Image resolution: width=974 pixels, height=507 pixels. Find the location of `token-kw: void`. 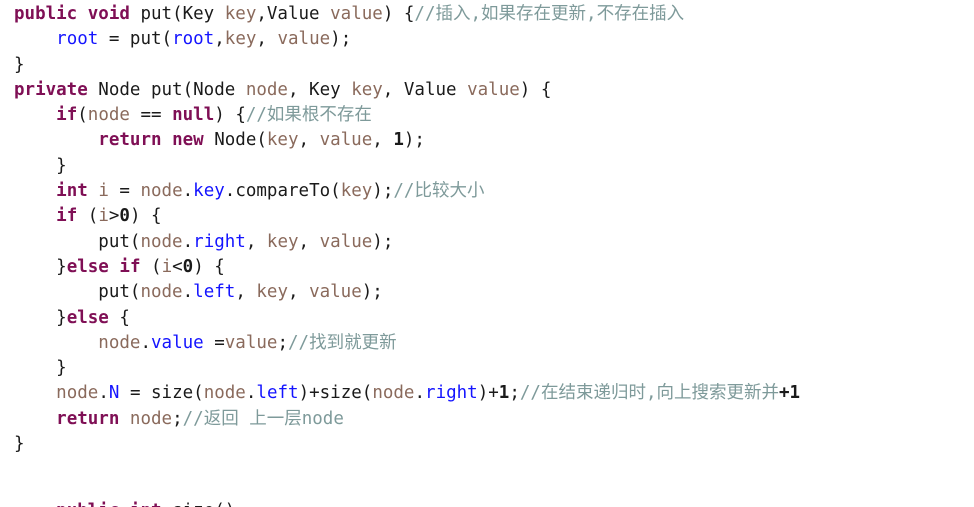

token-kw: void is located at coordinates (108, 14).